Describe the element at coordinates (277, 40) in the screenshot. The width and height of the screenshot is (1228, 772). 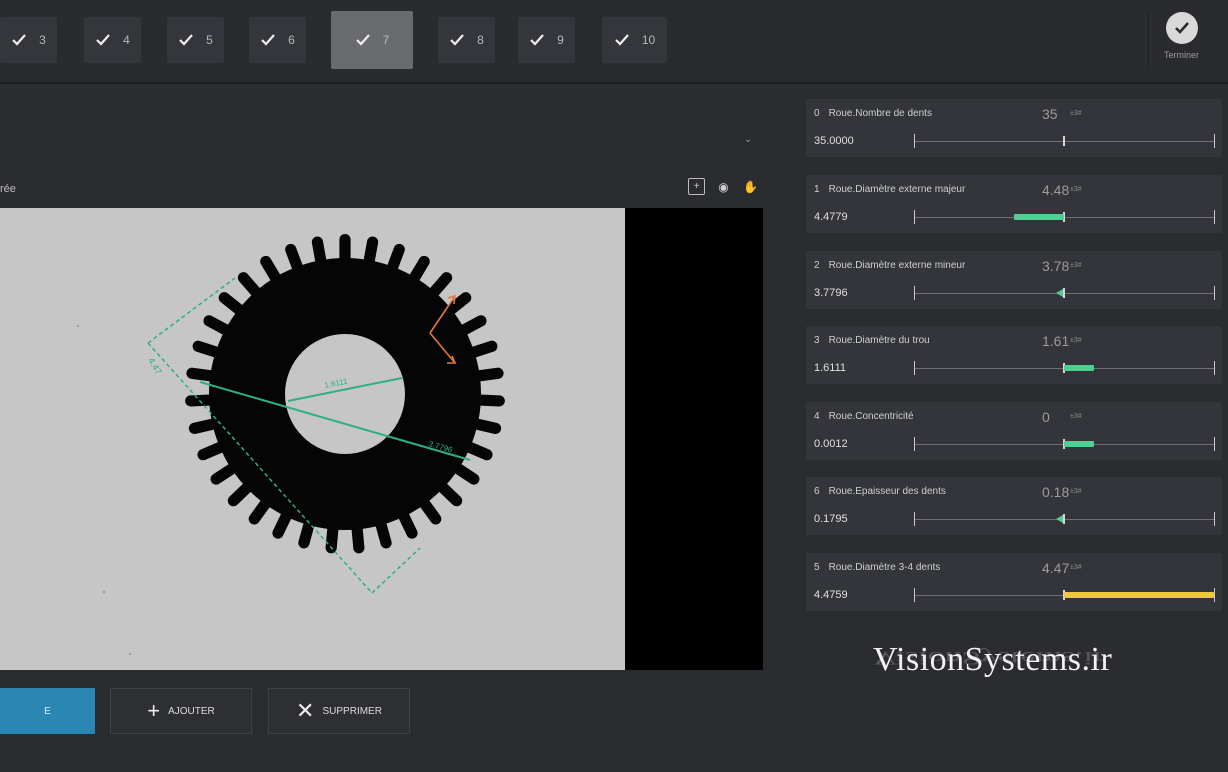
I see `step-6: 6` at that location.